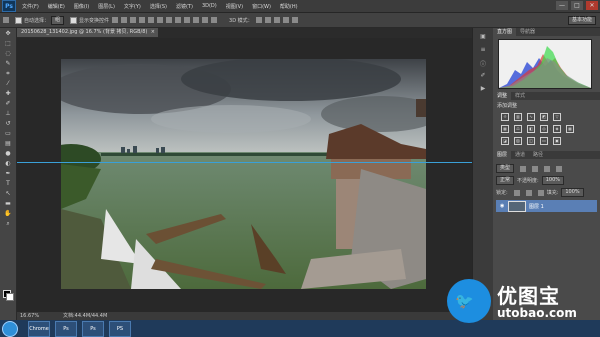 The height and width of the screenshot is (337, 600). I want to click on tab-paths: 路径, so click(538, 155).